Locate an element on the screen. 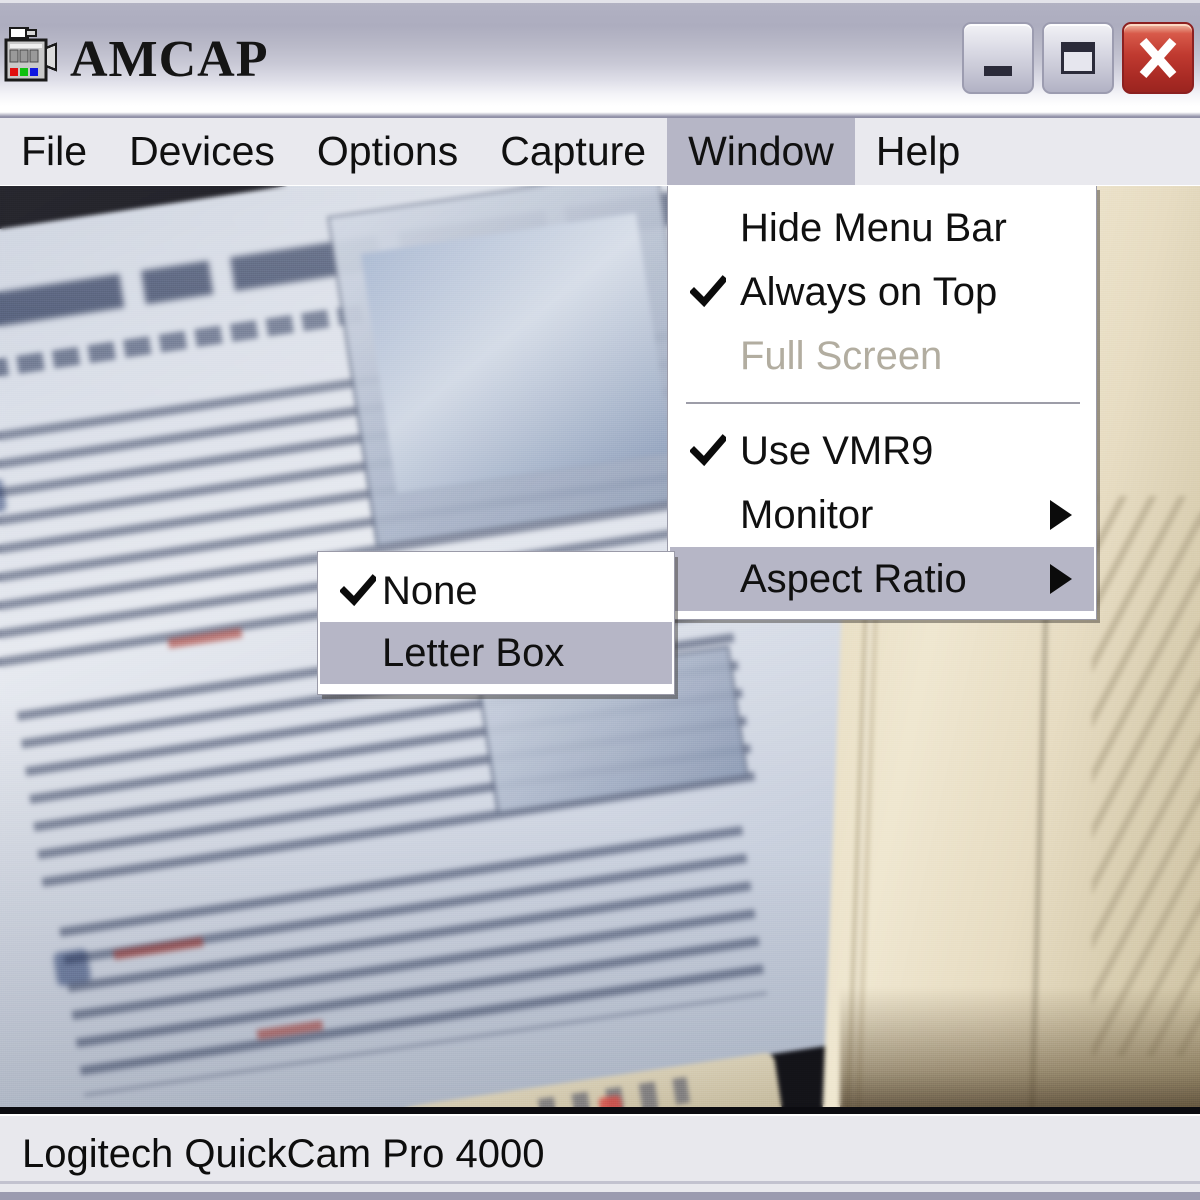 This screenshot has width=1200, height=1200. menu-item-hide-menu-bar-label: Hide Menu Bar is located at coordinates (873, 227).